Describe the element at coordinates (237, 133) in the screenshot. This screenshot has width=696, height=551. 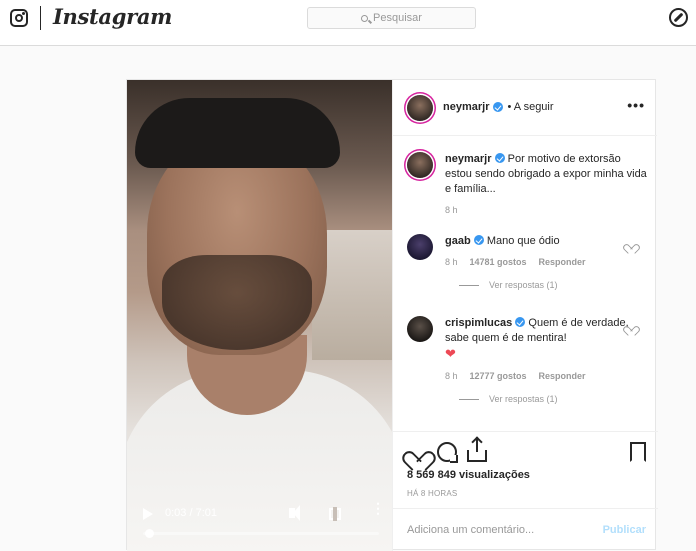
I see `video-cap` at that location.